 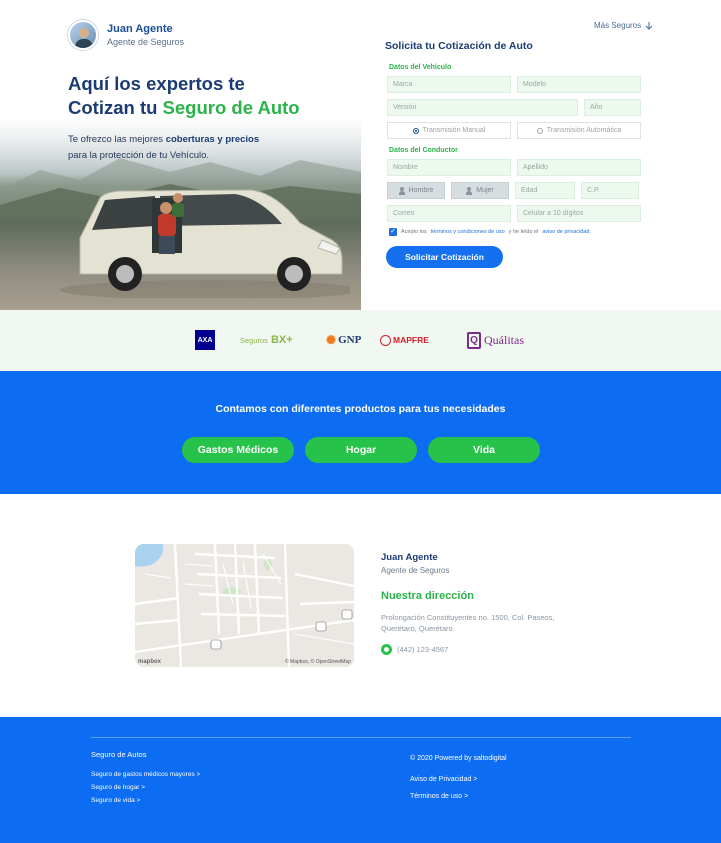 What do you see at coordinates (618, 25) in the screenshot?
I see `more-insurance-label: Más Seguros` at bounding box center [618, 25].